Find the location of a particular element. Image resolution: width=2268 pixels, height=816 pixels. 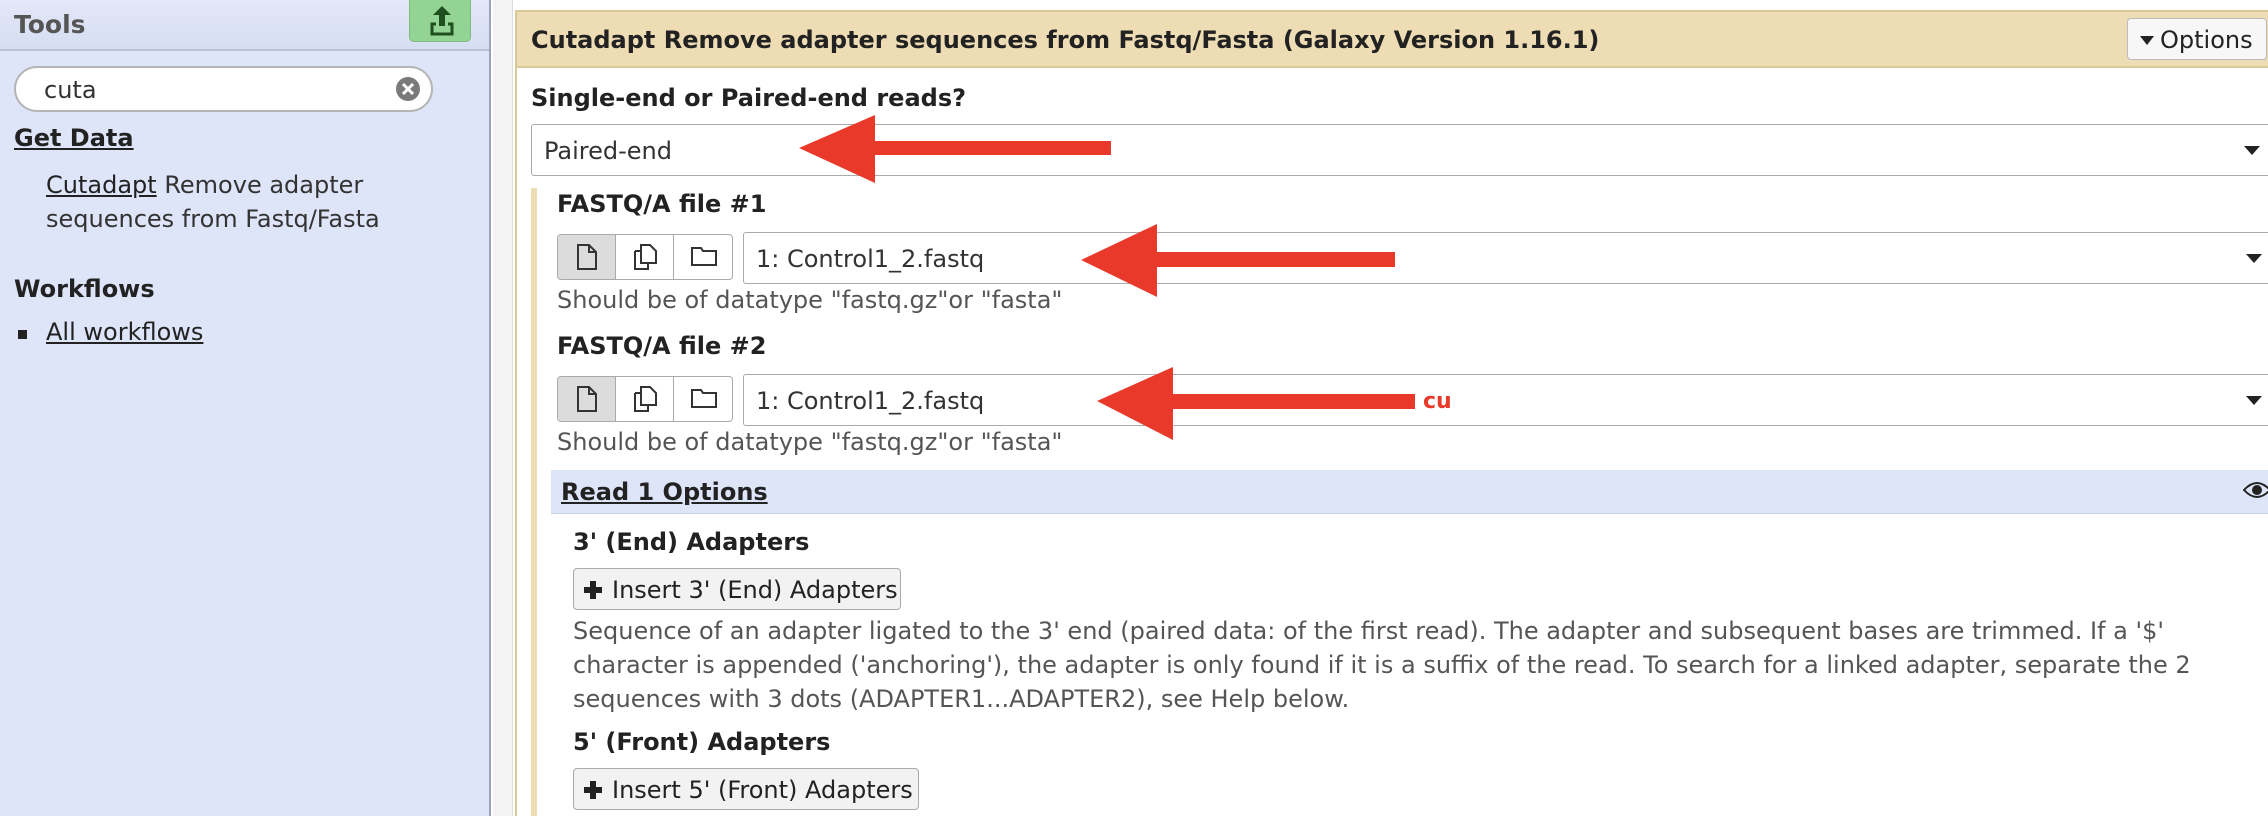

file1-source-buttons is located at coordinates (645, 257).